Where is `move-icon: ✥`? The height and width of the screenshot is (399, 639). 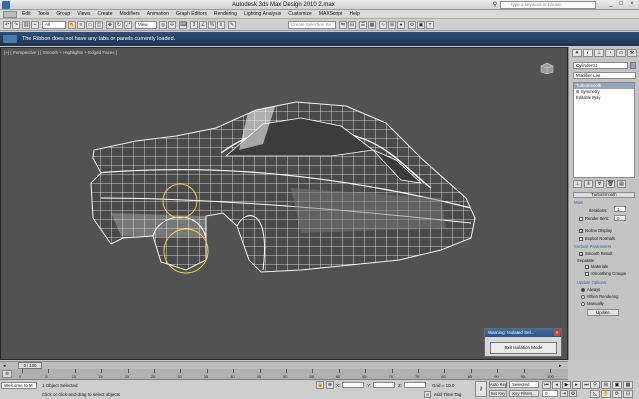
move-icon: ✥ is located at coordinates (110, 25).